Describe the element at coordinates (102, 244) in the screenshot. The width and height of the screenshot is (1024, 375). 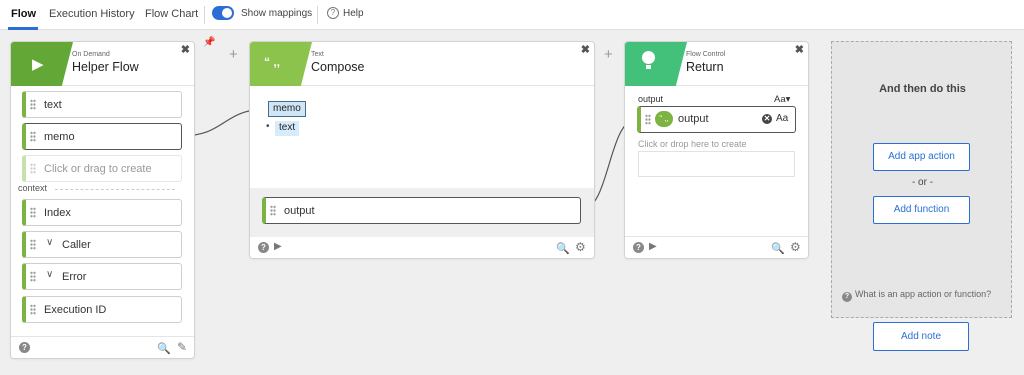
I see `context-field-caller: ∨ Caller` at that location.